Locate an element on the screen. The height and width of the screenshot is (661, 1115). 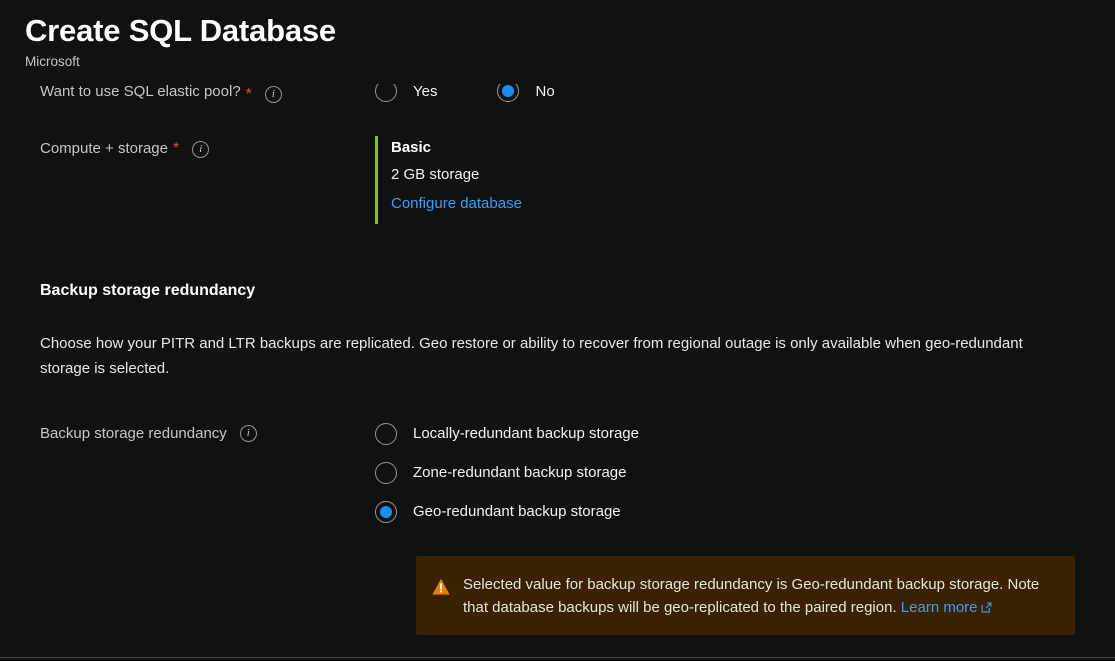
radio-option-zone-redundant: Zone-redundant backup storage is located at coordinates (745, 472).